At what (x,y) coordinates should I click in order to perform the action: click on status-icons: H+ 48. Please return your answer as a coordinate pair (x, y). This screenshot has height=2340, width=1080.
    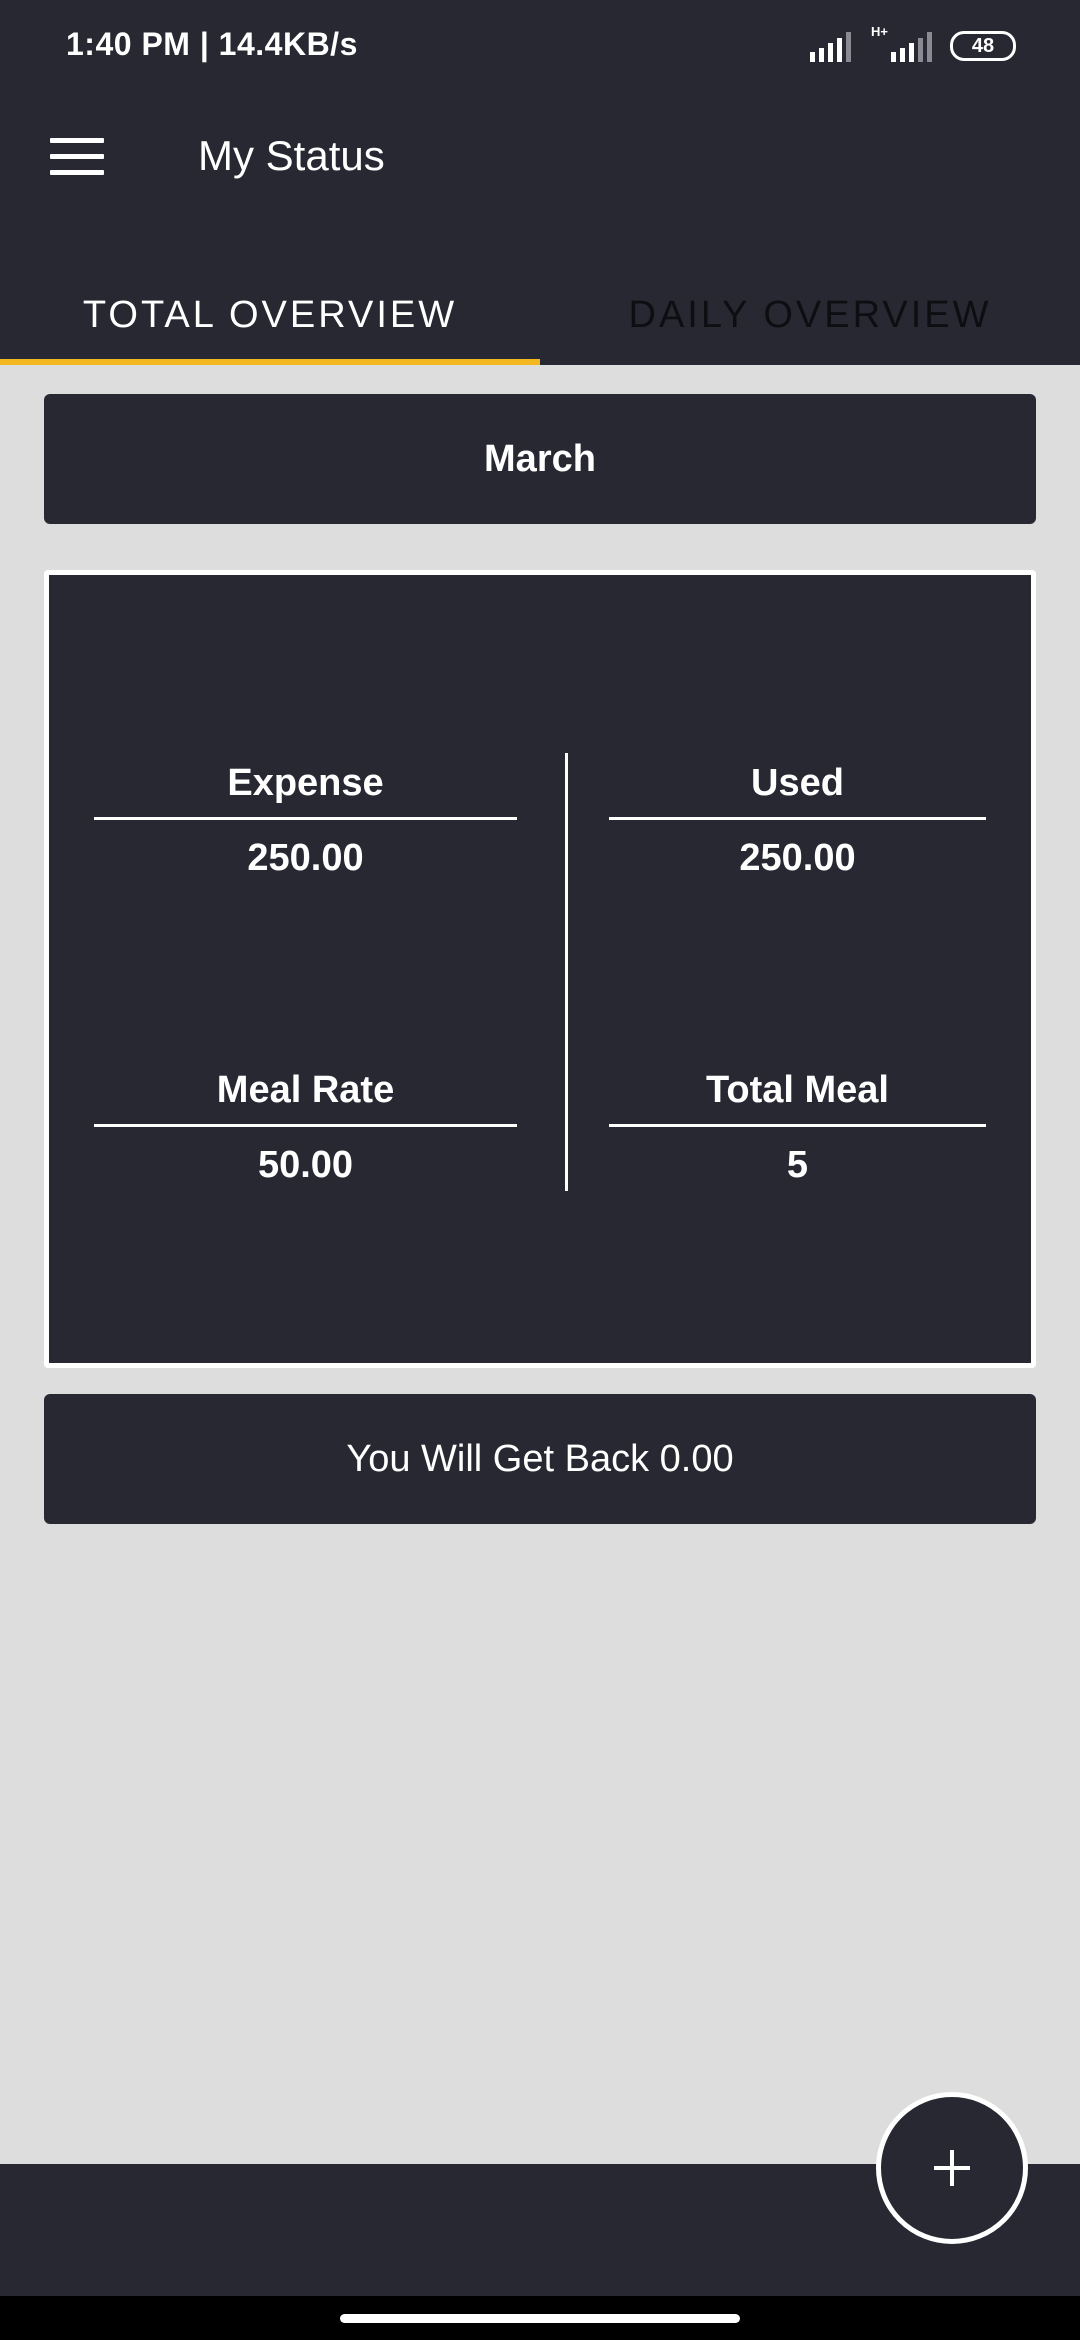
    Looking at the image, I should click on (913, 43).